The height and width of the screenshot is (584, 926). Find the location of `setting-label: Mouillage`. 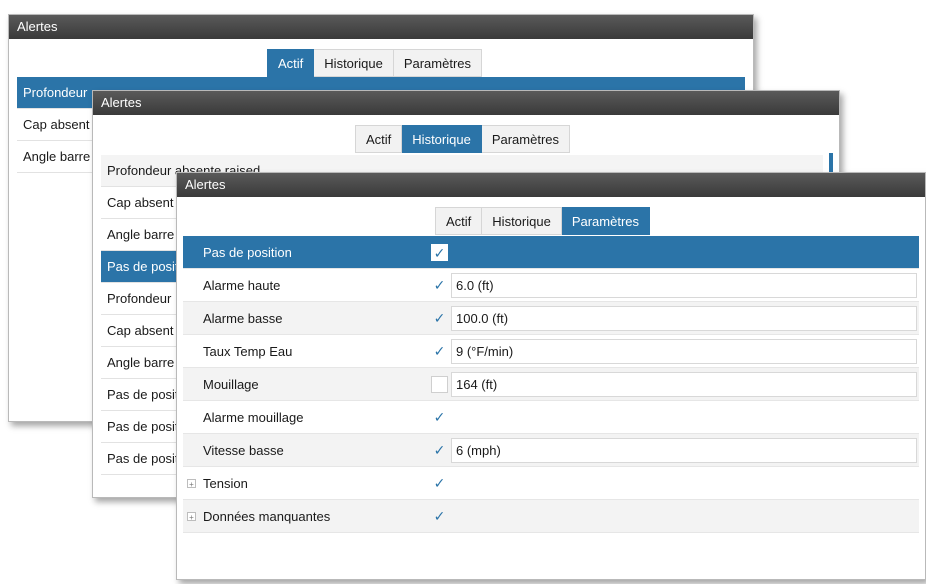

setting-label: Mouillage is located at coordinates (231, 384).